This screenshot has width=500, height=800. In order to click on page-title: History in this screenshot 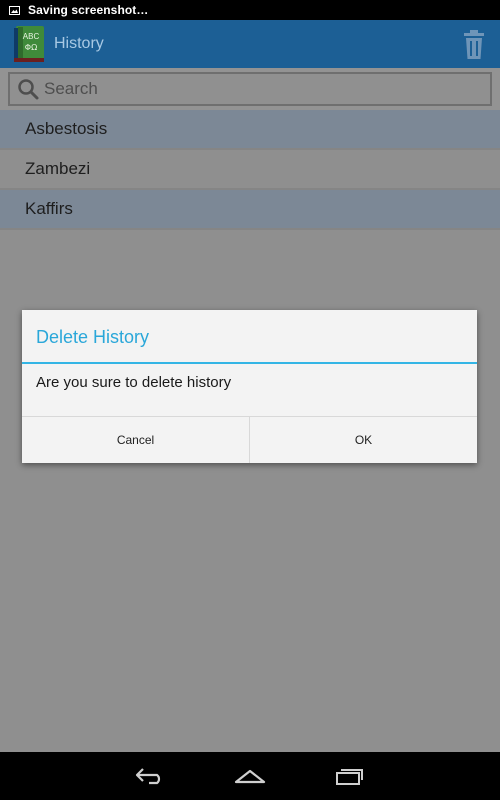, I will do `click(79, 43)`.